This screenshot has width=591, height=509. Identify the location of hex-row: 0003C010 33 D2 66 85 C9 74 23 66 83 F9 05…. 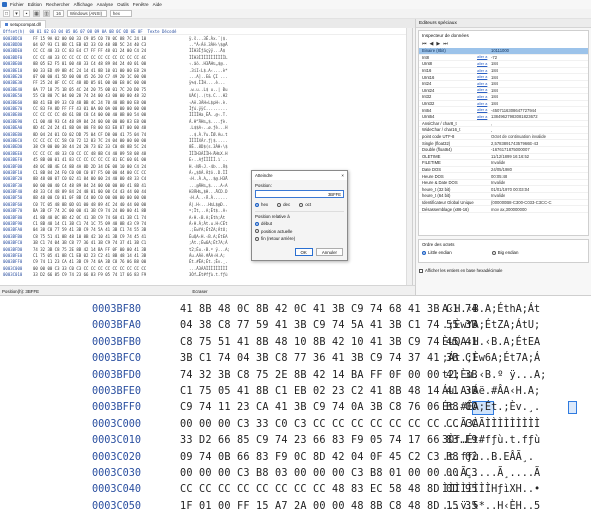
(206, 274).